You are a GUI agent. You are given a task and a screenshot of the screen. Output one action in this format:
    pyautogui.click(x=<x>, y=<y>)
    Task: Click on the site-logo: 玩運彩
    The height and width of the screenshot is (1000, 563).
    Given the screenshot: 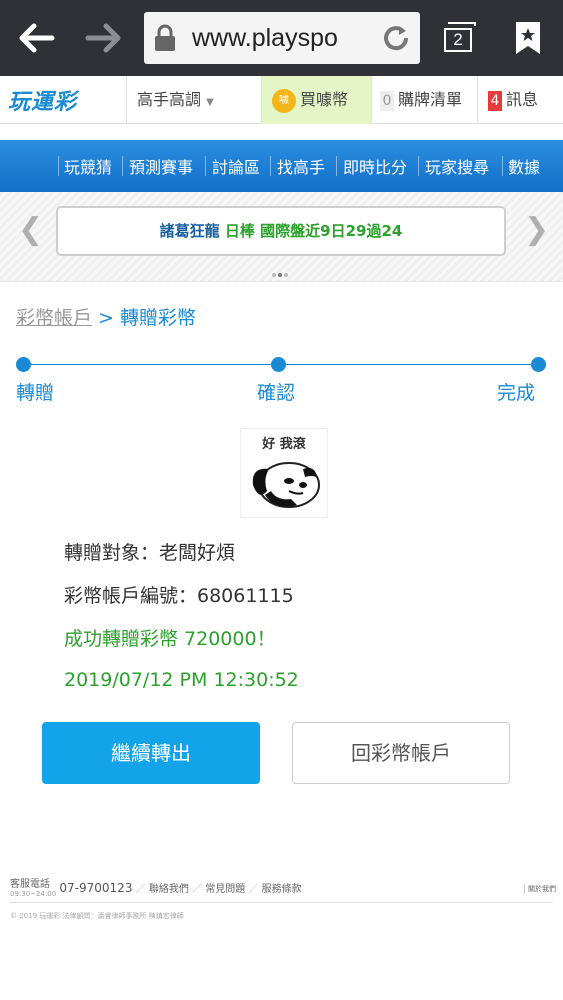 What is the action you would take?
    pyautogui.click(x=49, y=100)
    